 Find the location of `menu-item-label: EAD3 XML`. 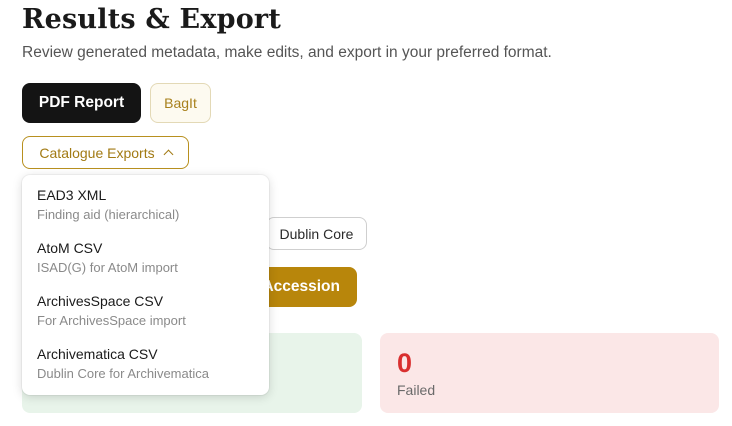

menu-item-label: EAD3 XML is located at coordinates (72, 195).